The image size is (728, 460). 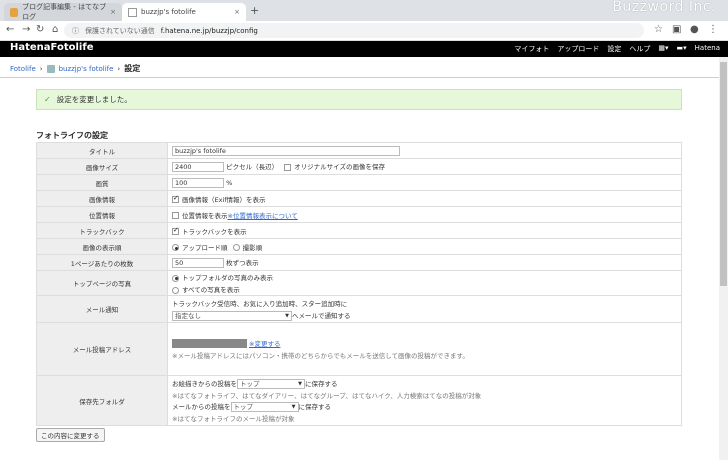 I want to click on chrome-menu-icon: ⋮, so click(x=713, y=29).